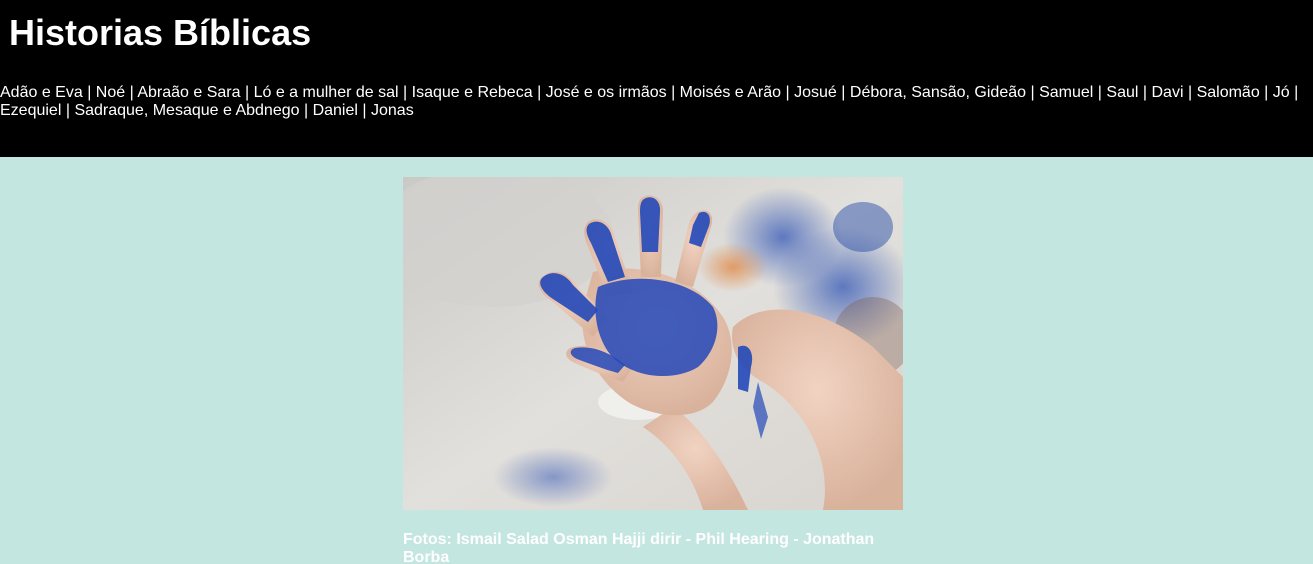 The width and height of the screenshot is (1313, 564). What do you see at coordinates (335, 110) in the screenshot?
I see `nav-link-daniel: Daniel` at bounding box center [335, 110].